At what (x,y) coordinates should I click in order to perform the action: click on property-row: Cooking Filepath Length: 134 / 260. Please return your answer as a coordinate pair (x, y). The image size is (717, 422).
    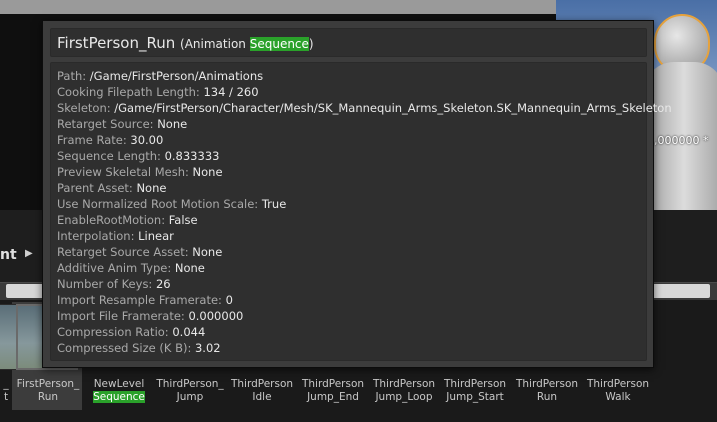
    Looking at the image, I should click on (158, 92).